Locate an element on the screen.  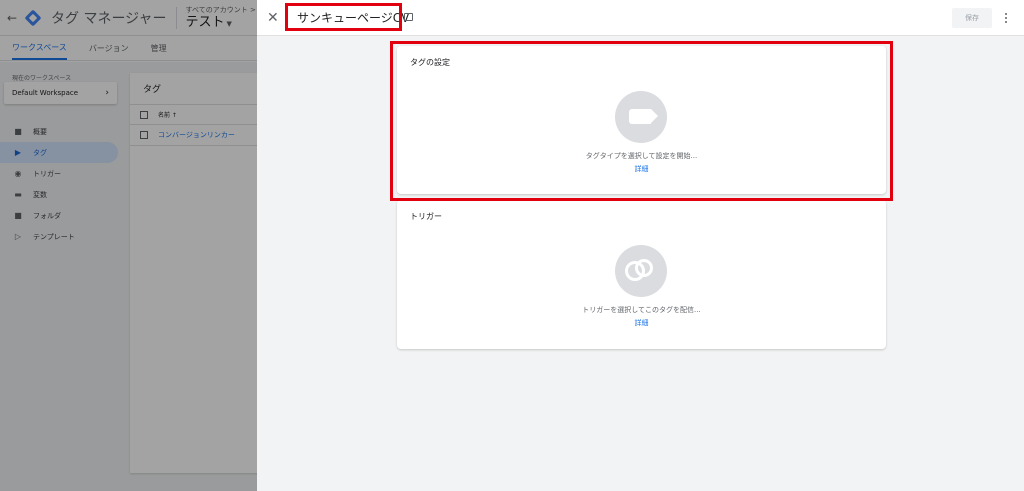
more-vert-icon is located at coordinates (1006, 18).